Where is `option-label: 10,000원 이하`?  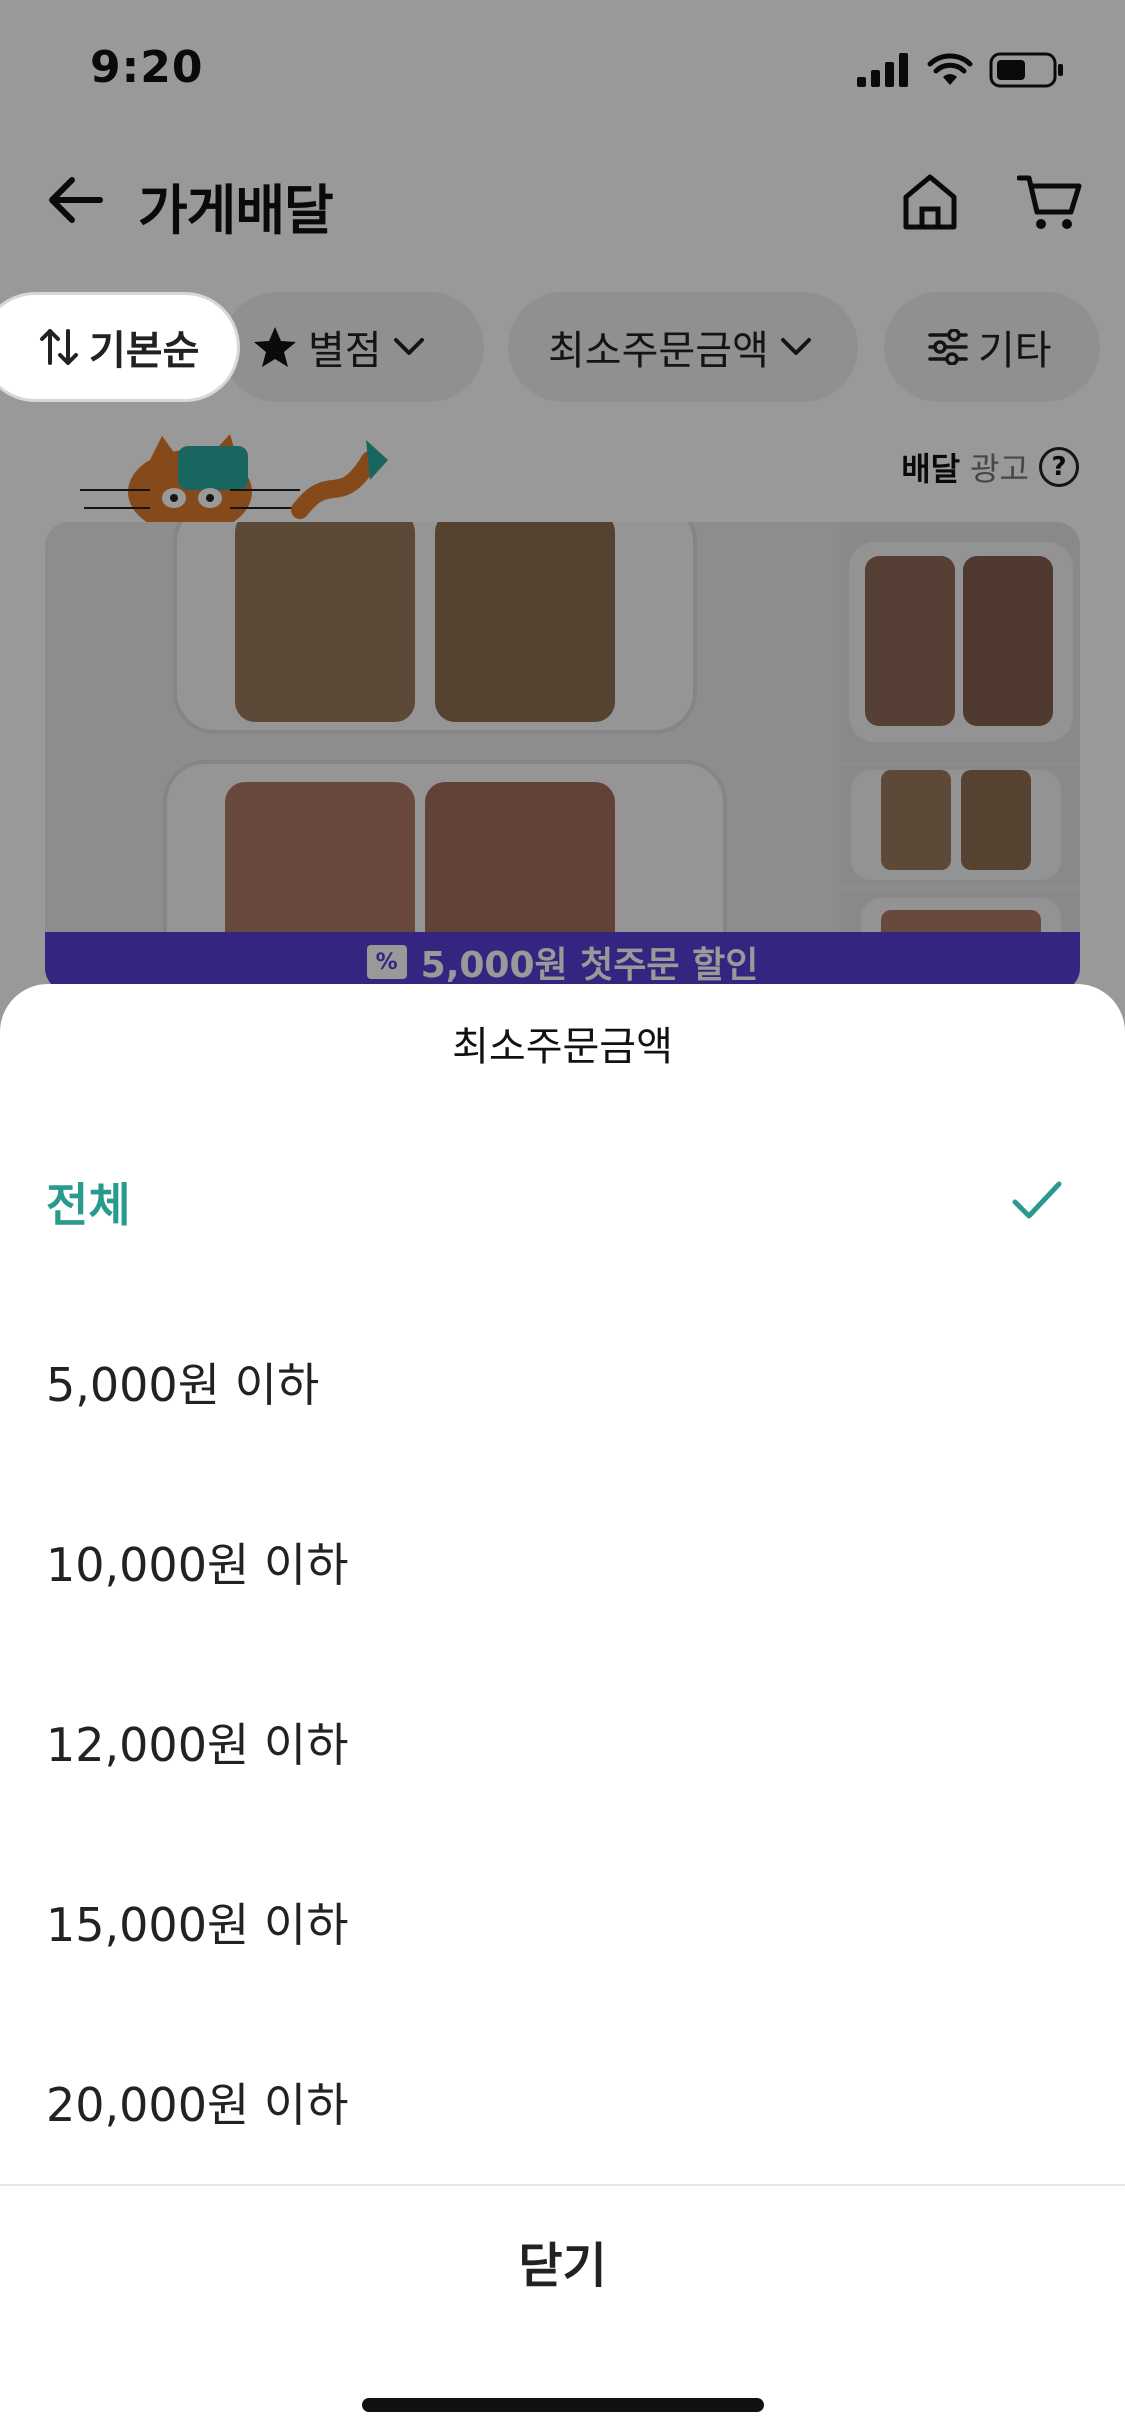
option-label: 10,000원 이하 is located at coordinates (197, 1565).